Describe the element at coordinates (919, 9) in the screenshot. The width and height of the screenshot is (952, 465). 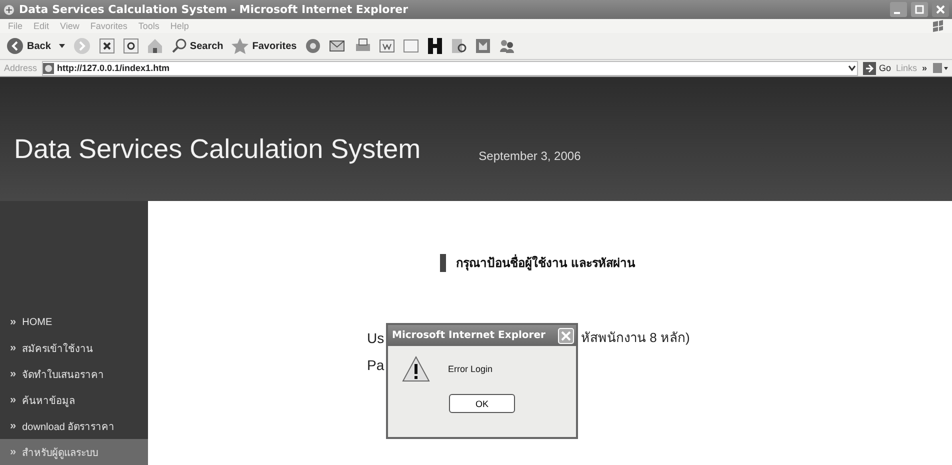
I see `maximize-icon` at that location.